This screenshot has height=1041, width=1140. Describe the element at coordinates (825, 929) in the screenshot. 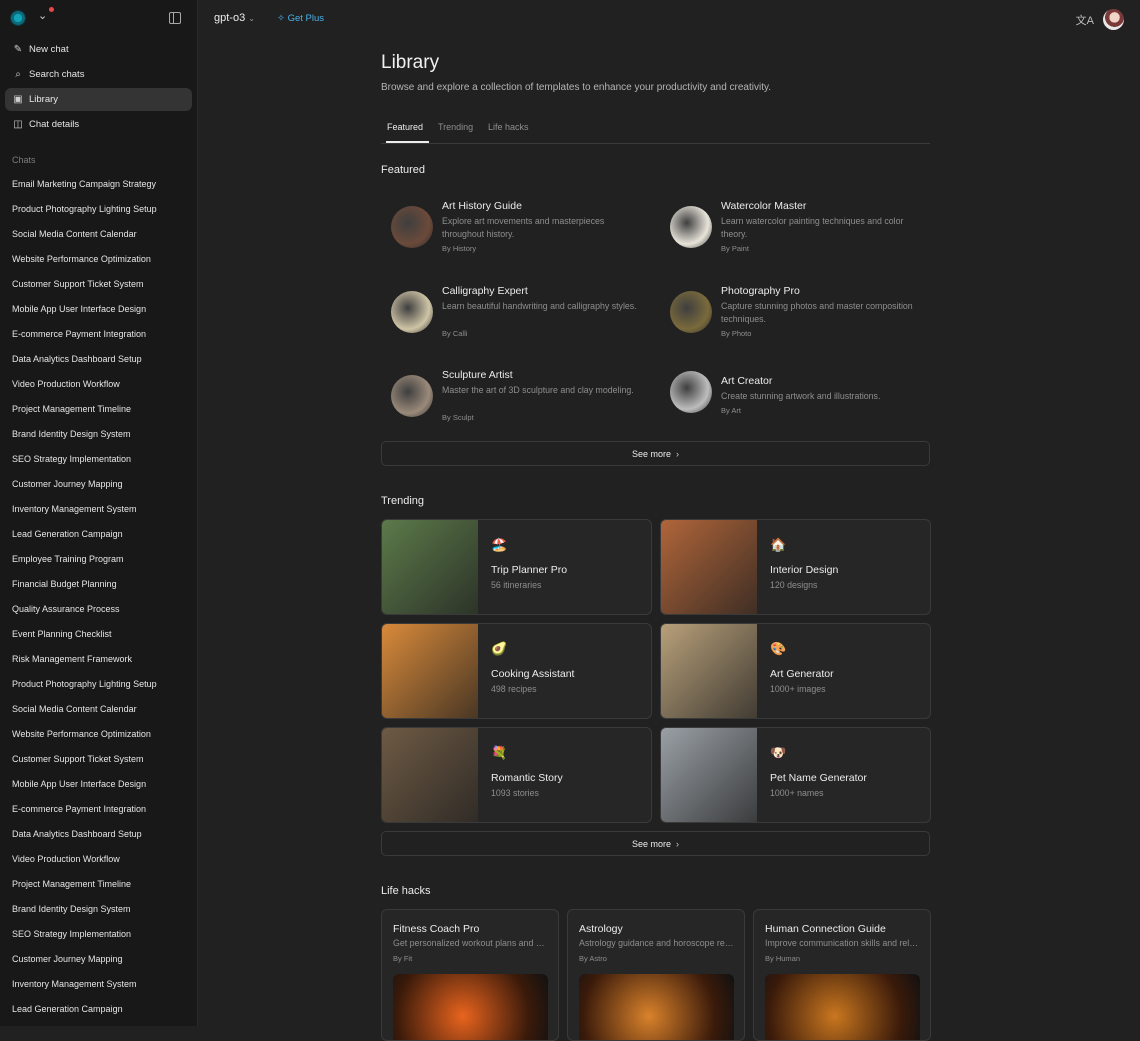

I see `life-hack-card-title: Human Connection Guide` at that location.